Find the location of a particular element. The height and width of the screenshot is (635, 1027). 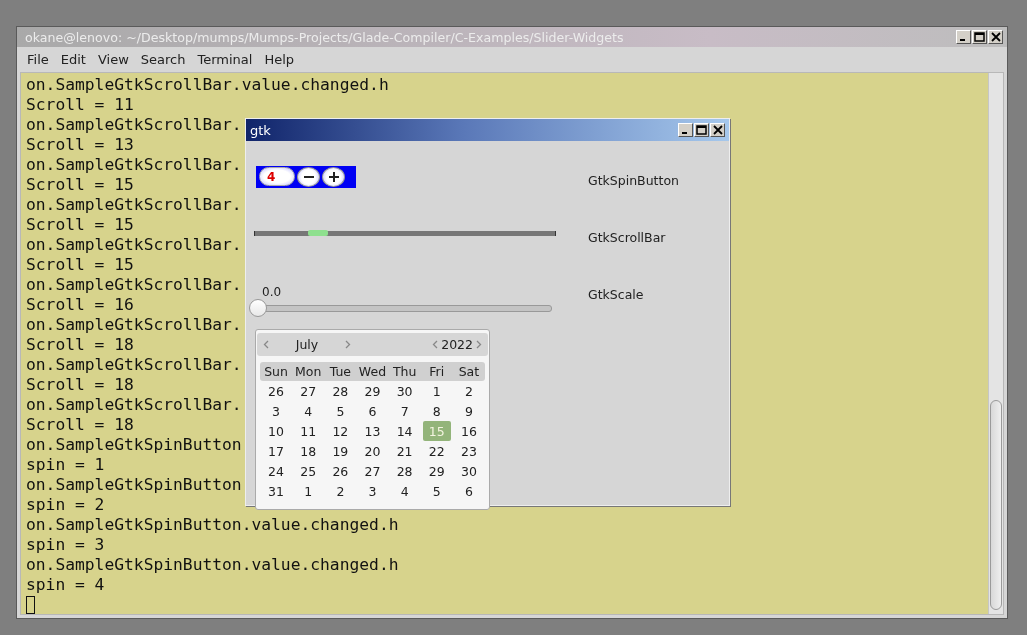

calendar-day: 18 is located at coordinates (308, 451).